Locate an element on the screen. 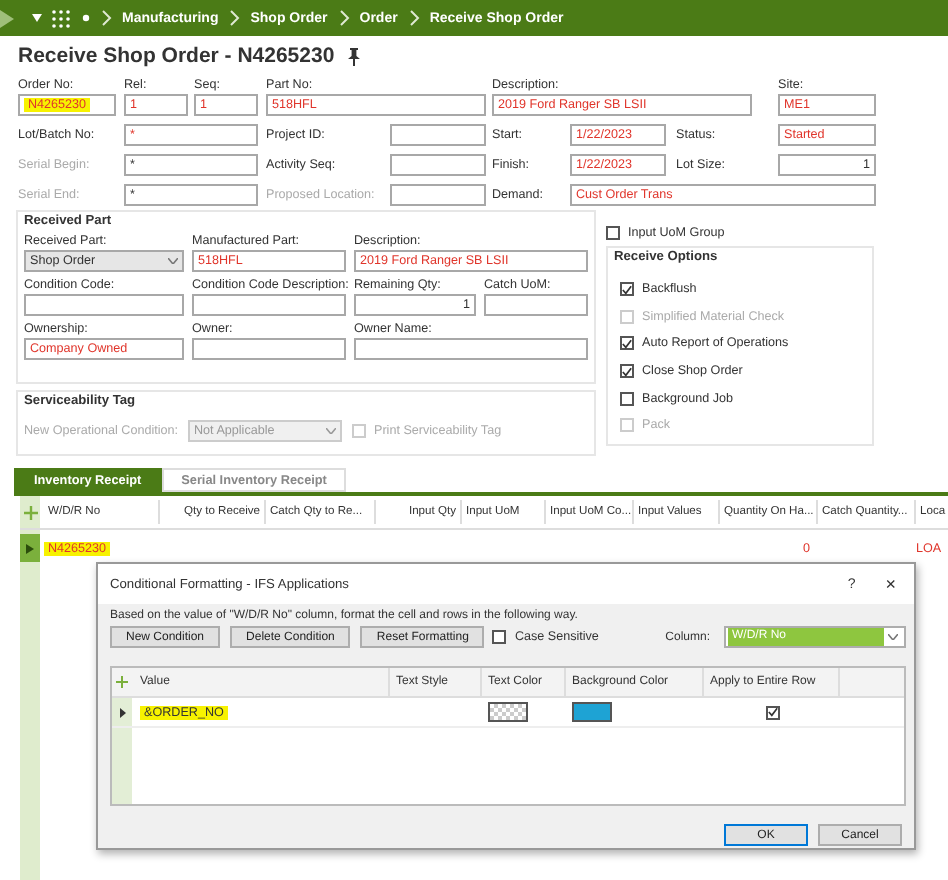 Image resolution: width=948 pixels, height=880 pixels. page-title: Receive Shop Order - N4265230 is located at coordinates (176, 56).